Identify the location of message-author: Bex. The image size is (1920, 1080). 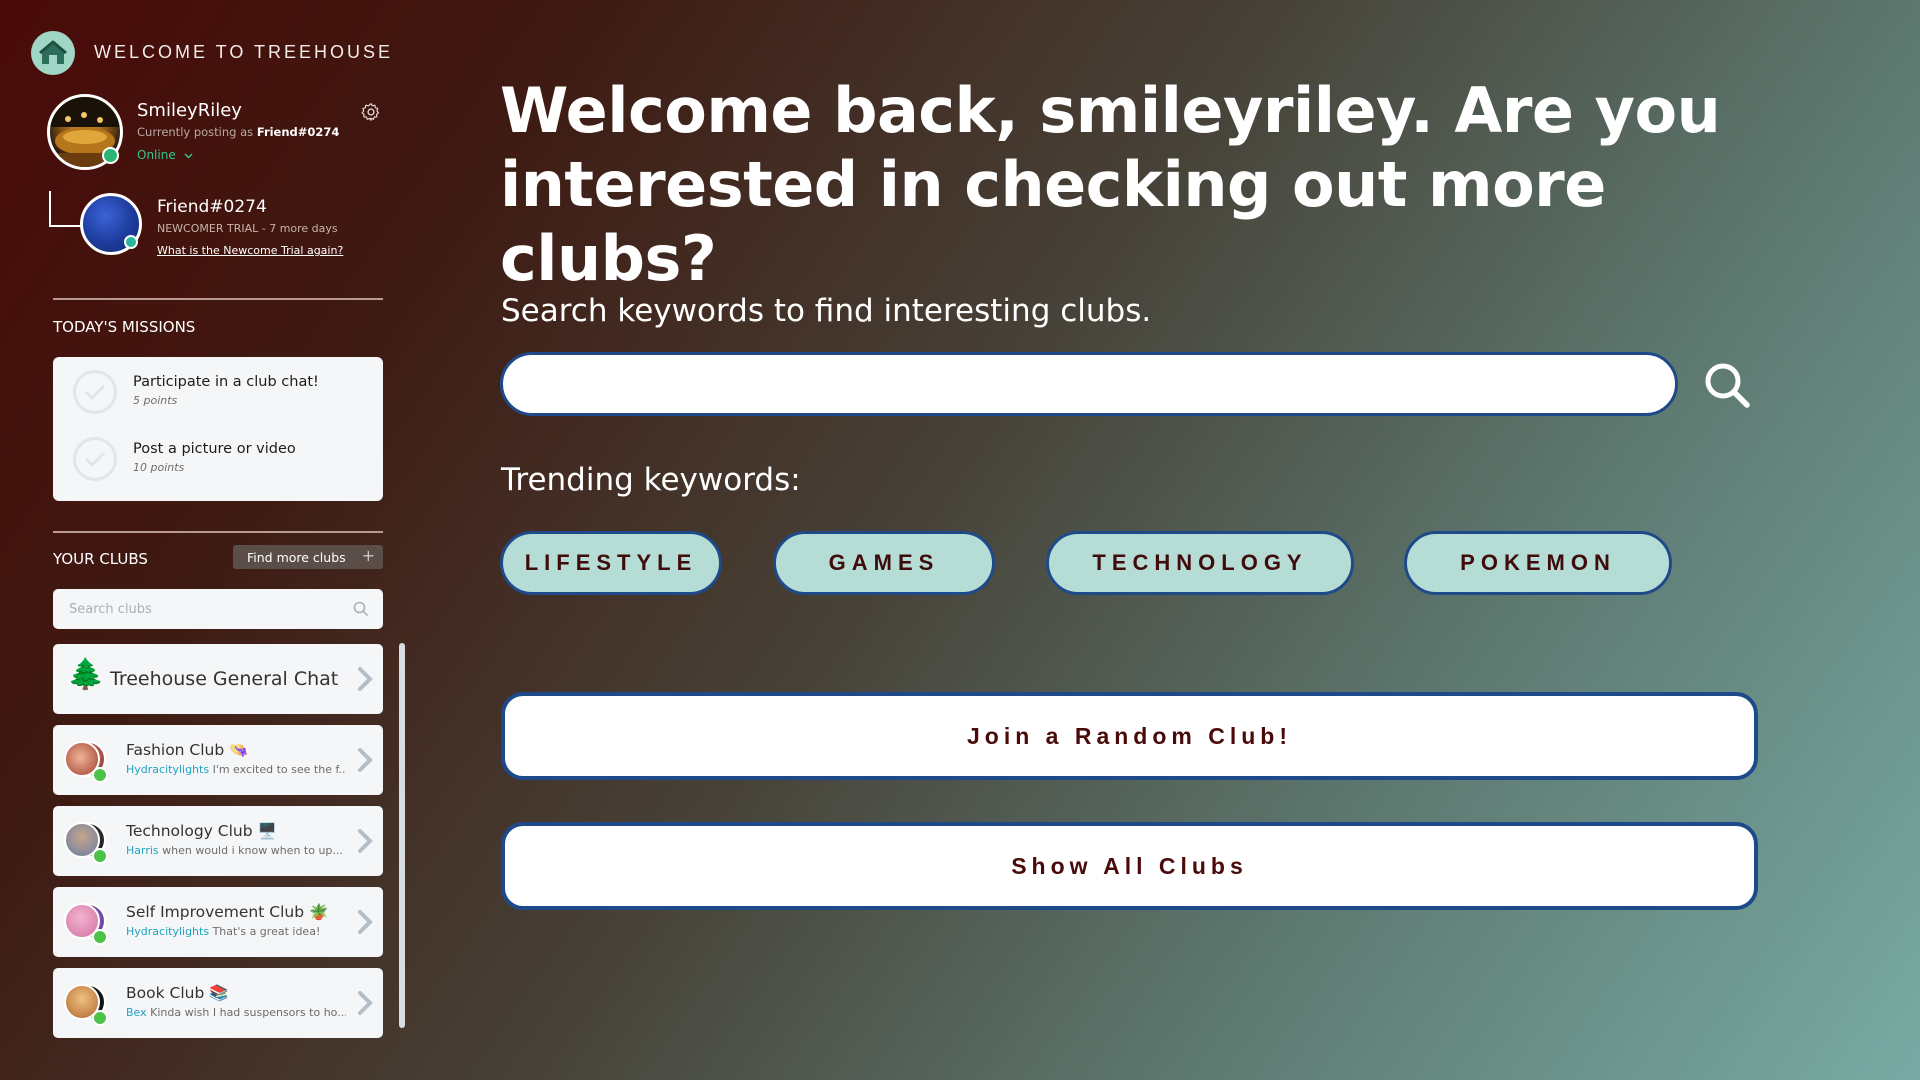
(136, 1012).